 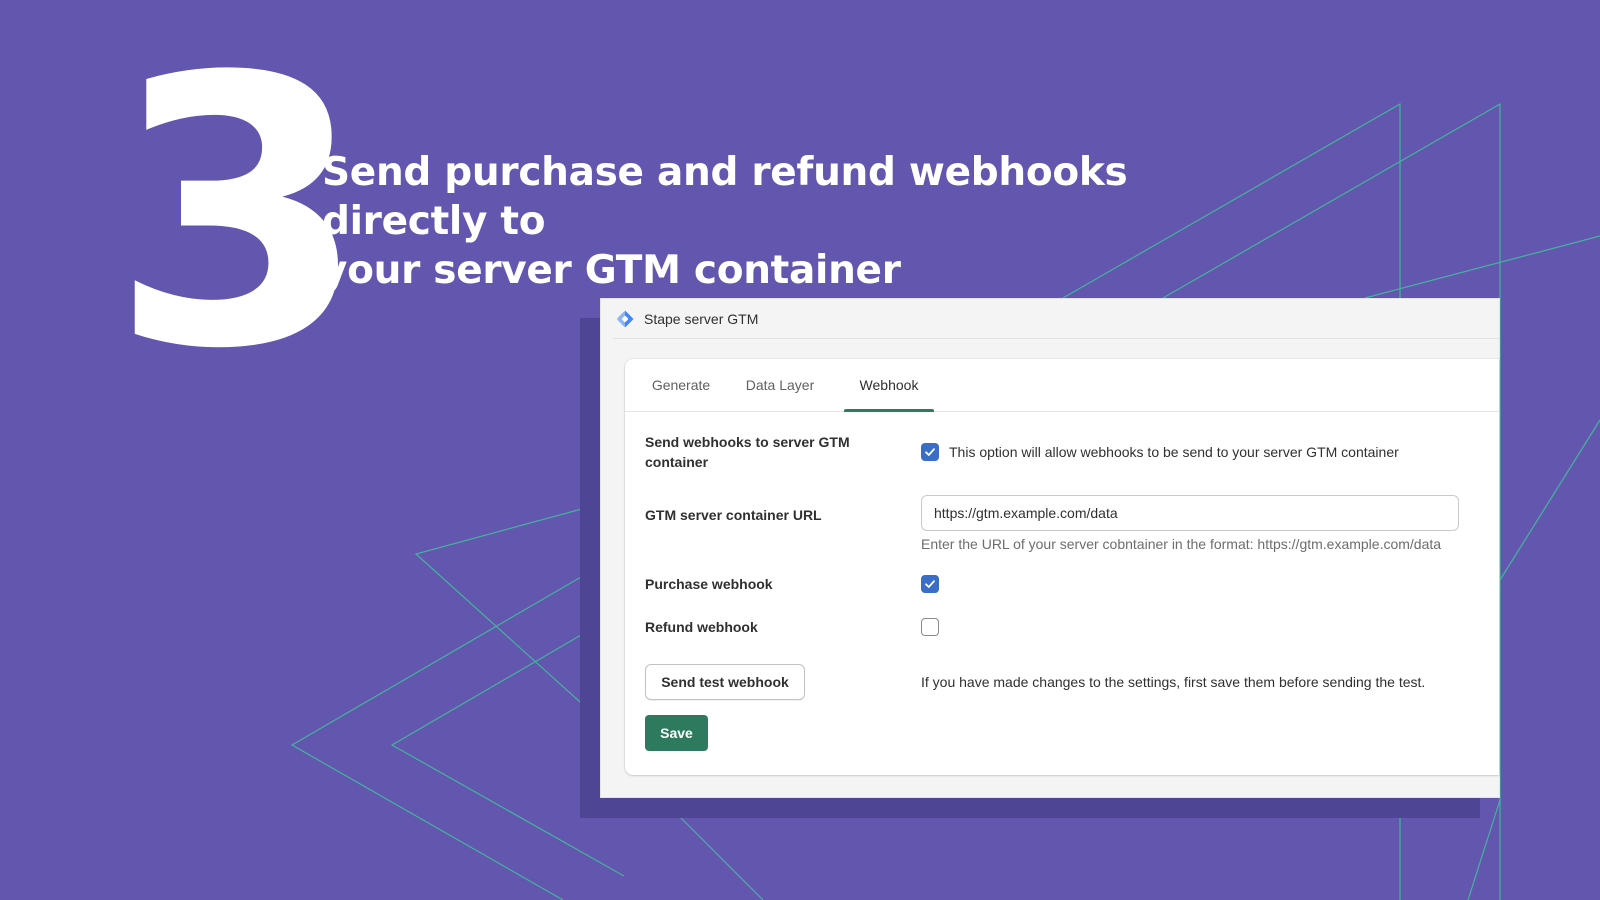 I want to click on tab-generate: Generate, so click(x=681, y=385).